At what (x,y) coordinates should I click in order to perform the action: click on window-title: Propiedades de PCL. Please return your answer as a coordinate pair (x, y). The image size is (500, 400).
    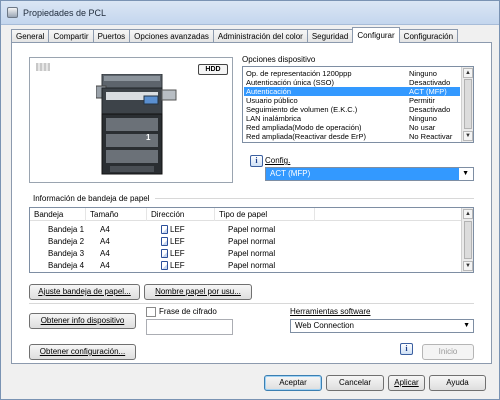
    Looking at the image, I should click on (65, 12).